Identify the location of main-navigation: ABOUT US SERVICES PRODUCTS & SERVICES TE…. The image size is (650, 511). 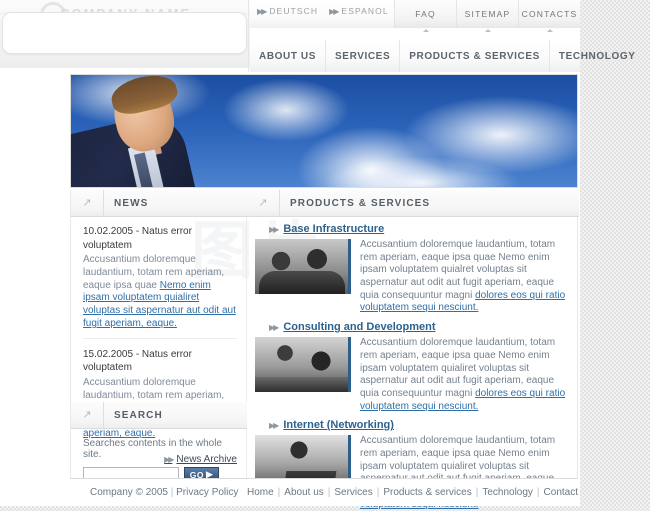
(442, 56).